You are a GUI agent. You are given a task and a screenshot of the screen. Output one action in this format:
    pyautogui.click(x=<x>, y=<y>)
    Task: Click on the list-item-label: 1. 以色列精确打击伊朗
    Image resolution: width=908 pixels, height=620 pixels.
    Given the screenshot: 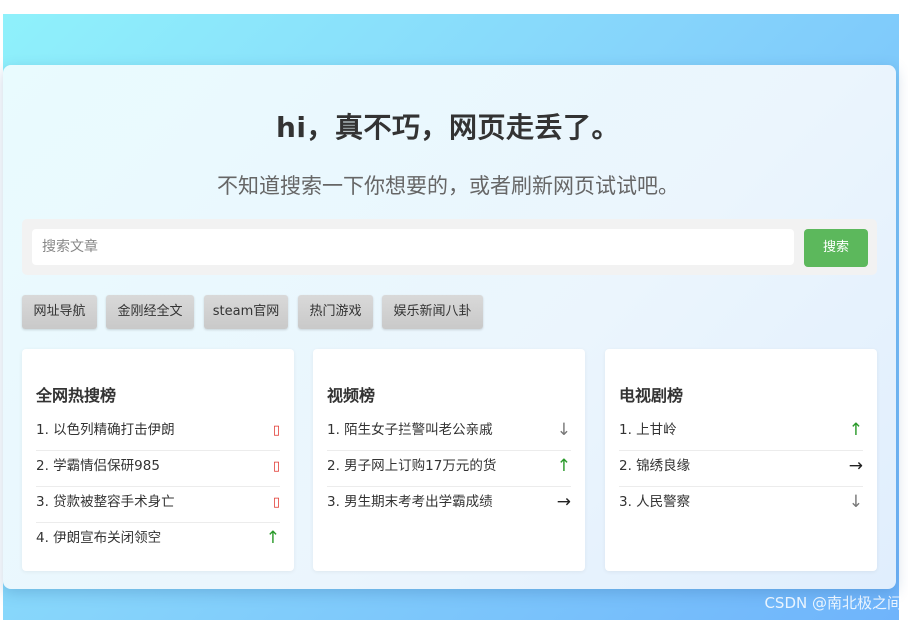 What is the action you would take?
    pyautogui.click(x=105, y=430)
    